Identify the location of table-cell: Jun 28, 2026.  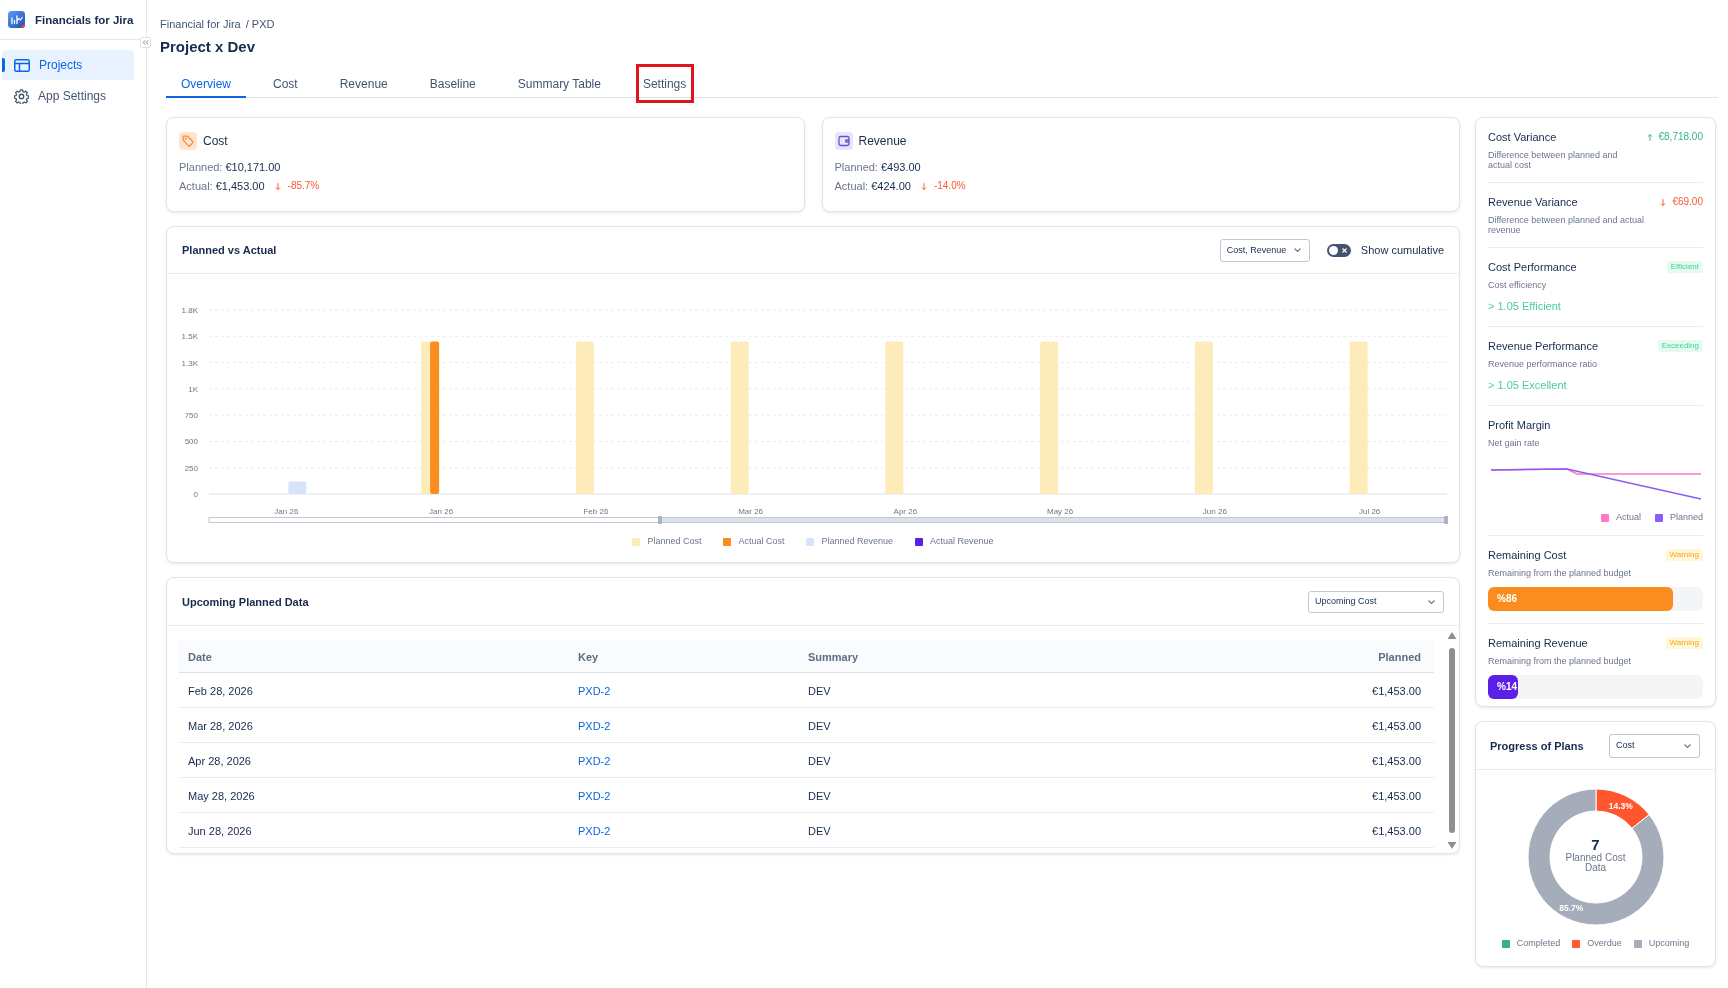
(220, 831).